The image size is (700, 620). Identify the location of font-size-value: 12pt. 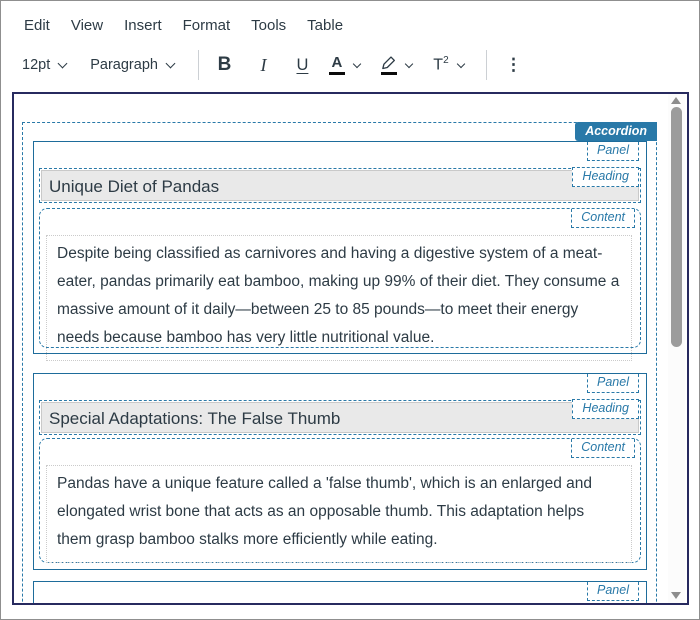
(36, 65).